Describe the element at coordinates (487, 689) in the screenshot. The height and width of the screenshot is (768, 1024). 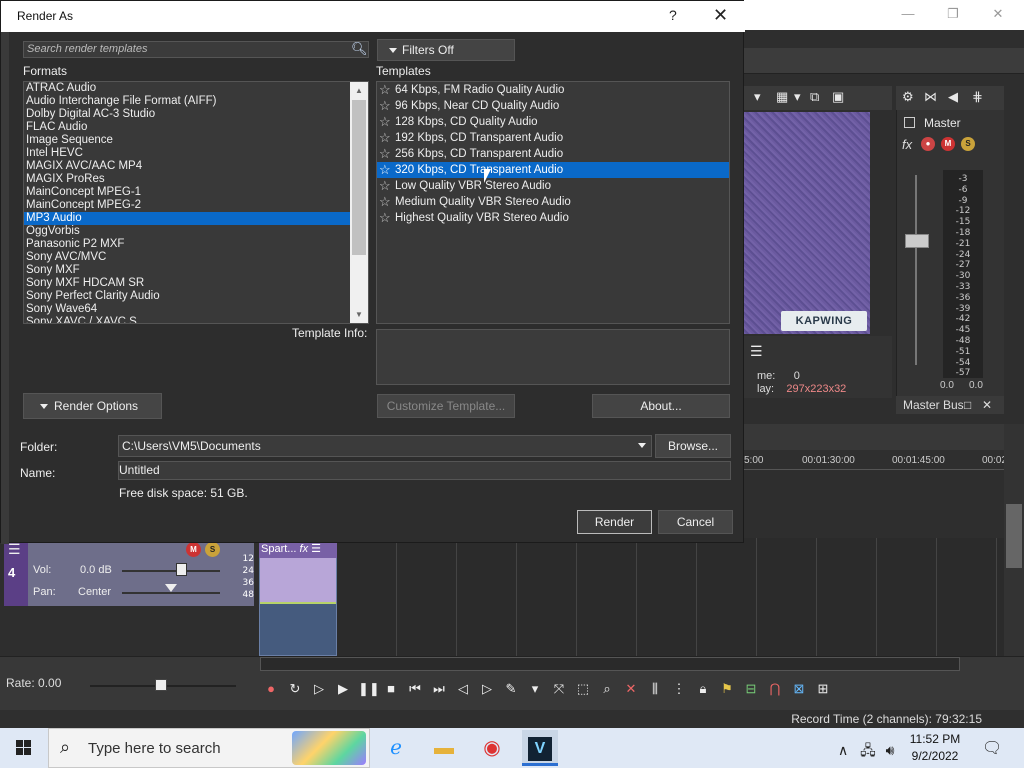
I see `next-frame-icon: ▷` at that location.